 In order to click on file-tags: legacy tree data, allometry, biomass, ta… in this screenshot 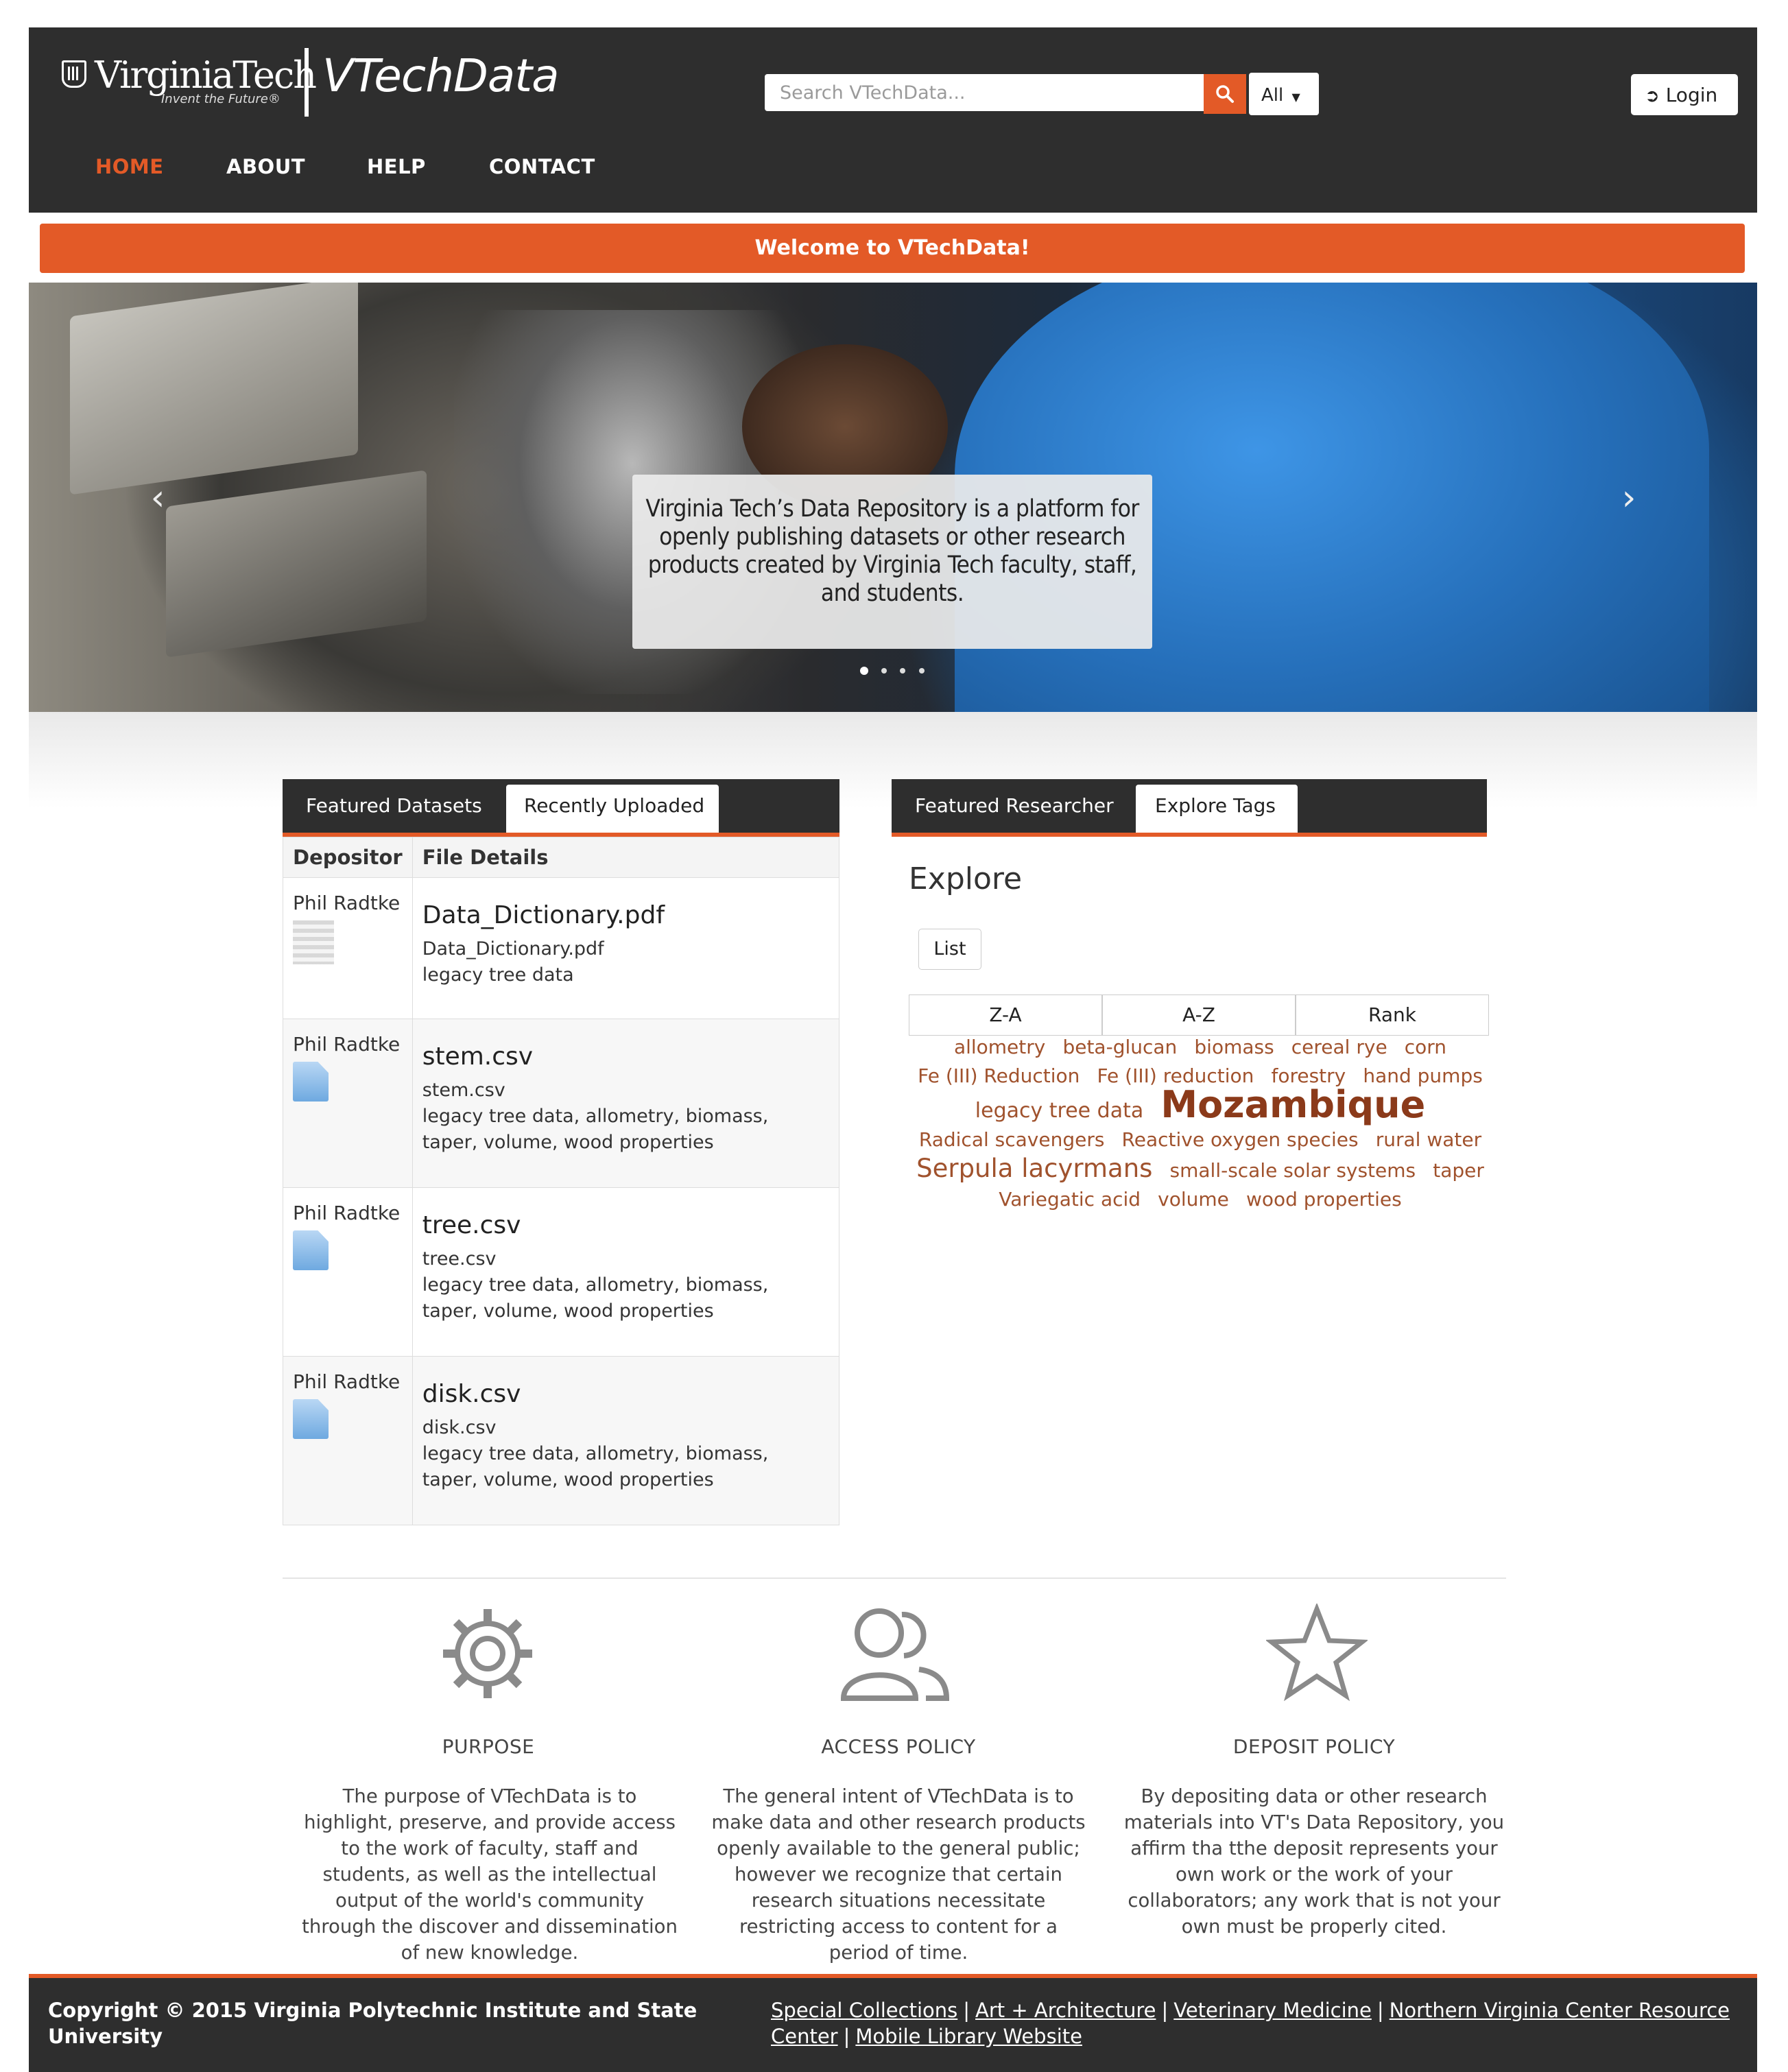, I will do `click(595, 1466)`.